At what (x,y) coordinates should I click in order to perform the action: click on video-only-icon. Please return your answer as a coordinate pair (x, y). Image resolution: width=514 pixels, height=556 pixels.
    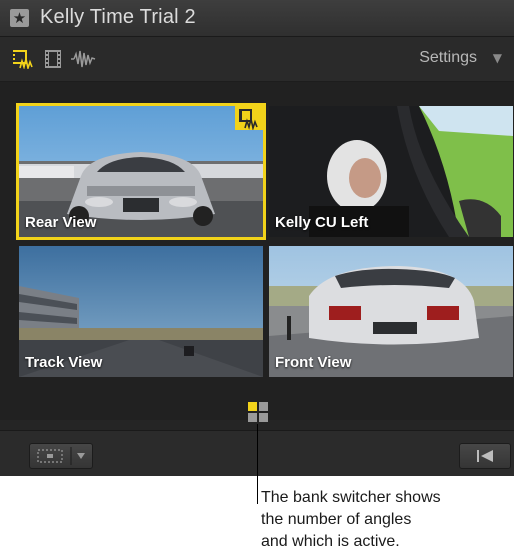
    Looking at the image, I should click on (53, 59).